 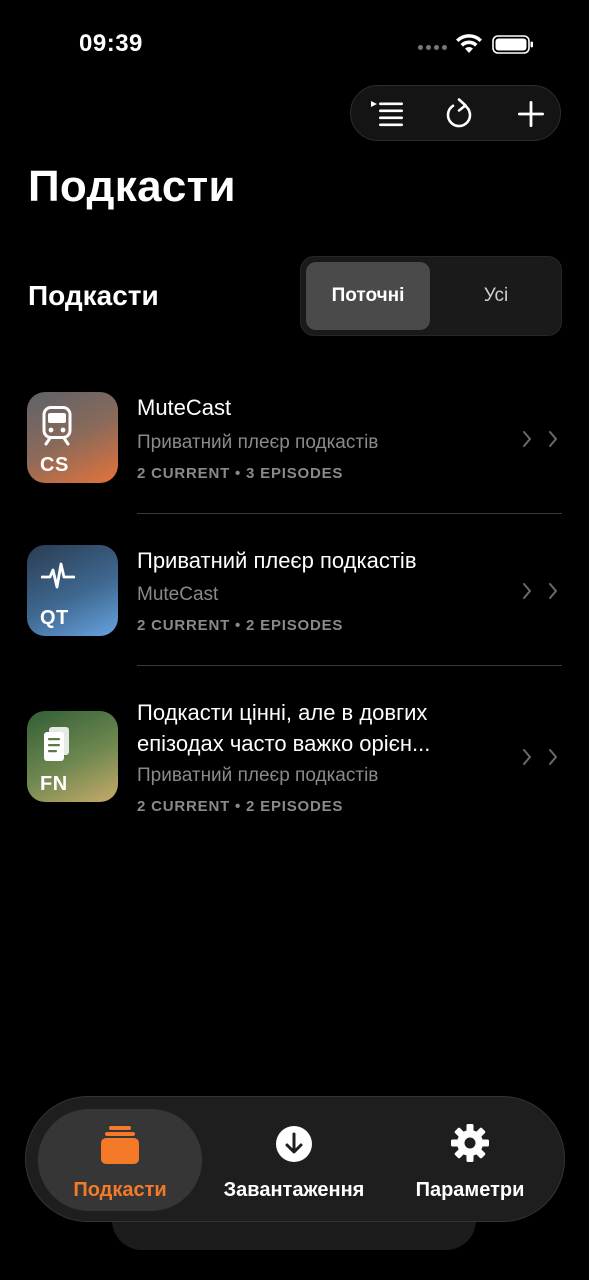 I want to click on podcast-abbreviation: QT, so click(x=54, y=618).